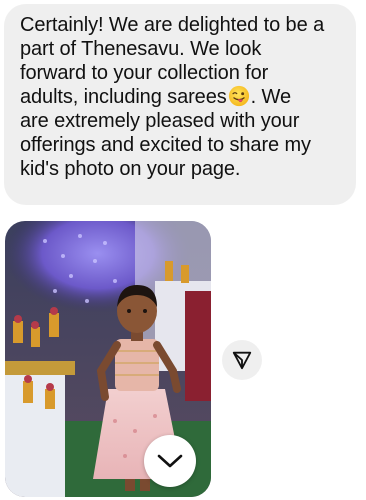  Describe the element at coordinates (165, 145) in the screenshot. I see `message-line: offerings and excited to share my` at that location.